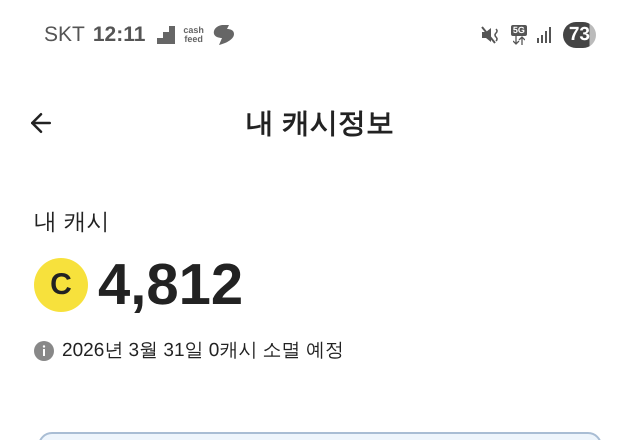 The width and height of the screenshot is (640, 440). I want to click on carrier-text: SKT, so click(64, 35).